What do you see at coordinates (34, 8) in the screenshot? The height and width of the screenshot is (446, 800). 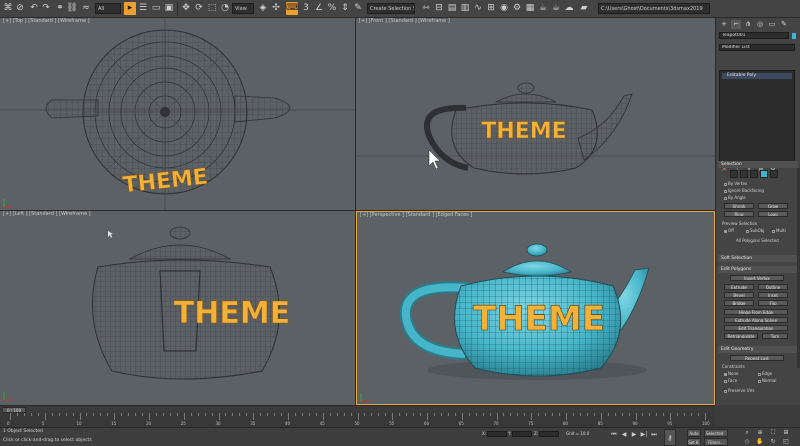 I see `undo-icon: ↶` at bounding box center [34, 8].